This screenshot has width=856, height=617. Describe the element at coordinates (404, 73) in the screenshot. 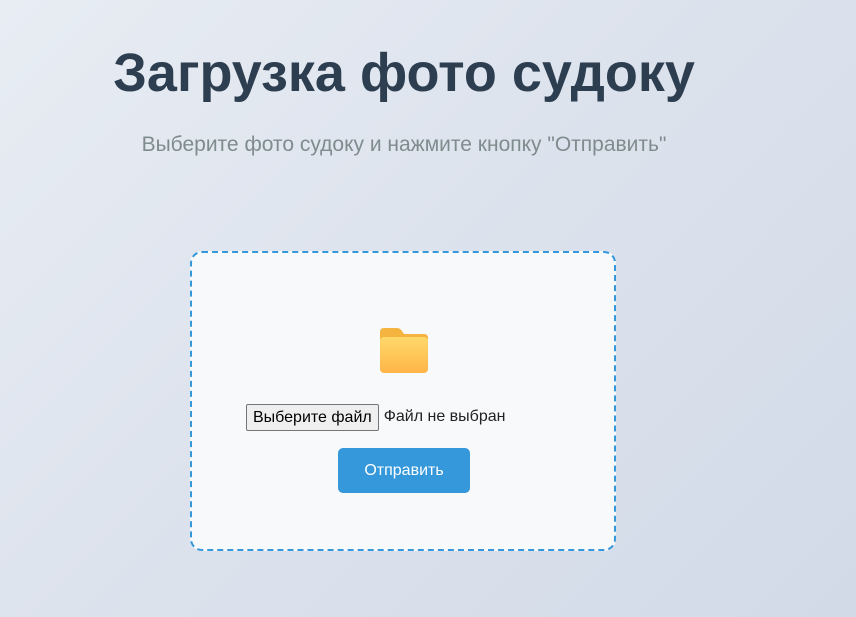

I see `page-title: Загрузка фото судоку` at that location.